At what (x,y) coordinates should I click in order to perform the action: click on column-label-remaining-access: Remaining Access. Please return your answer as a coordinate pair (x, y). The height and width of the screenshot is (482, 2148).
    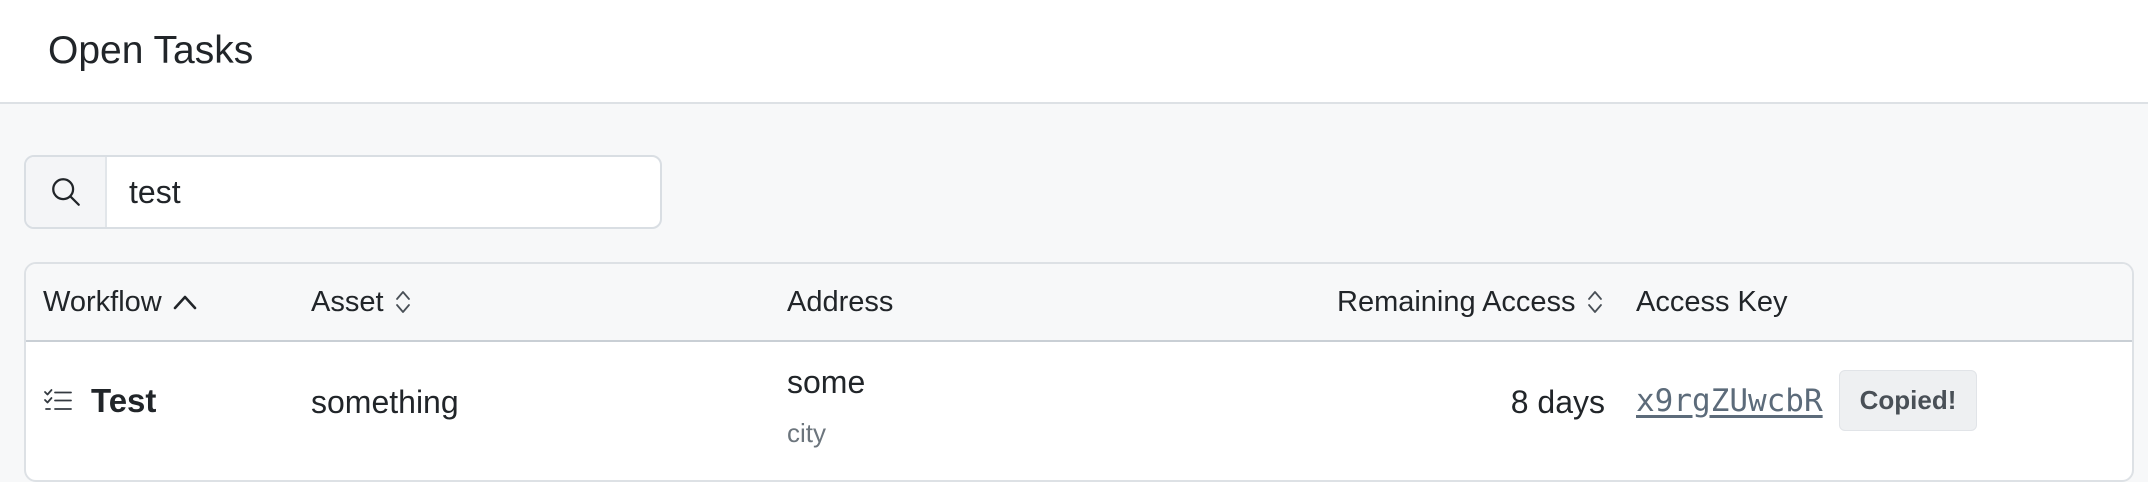
    Looking at the image, I should click on (1456, 301).